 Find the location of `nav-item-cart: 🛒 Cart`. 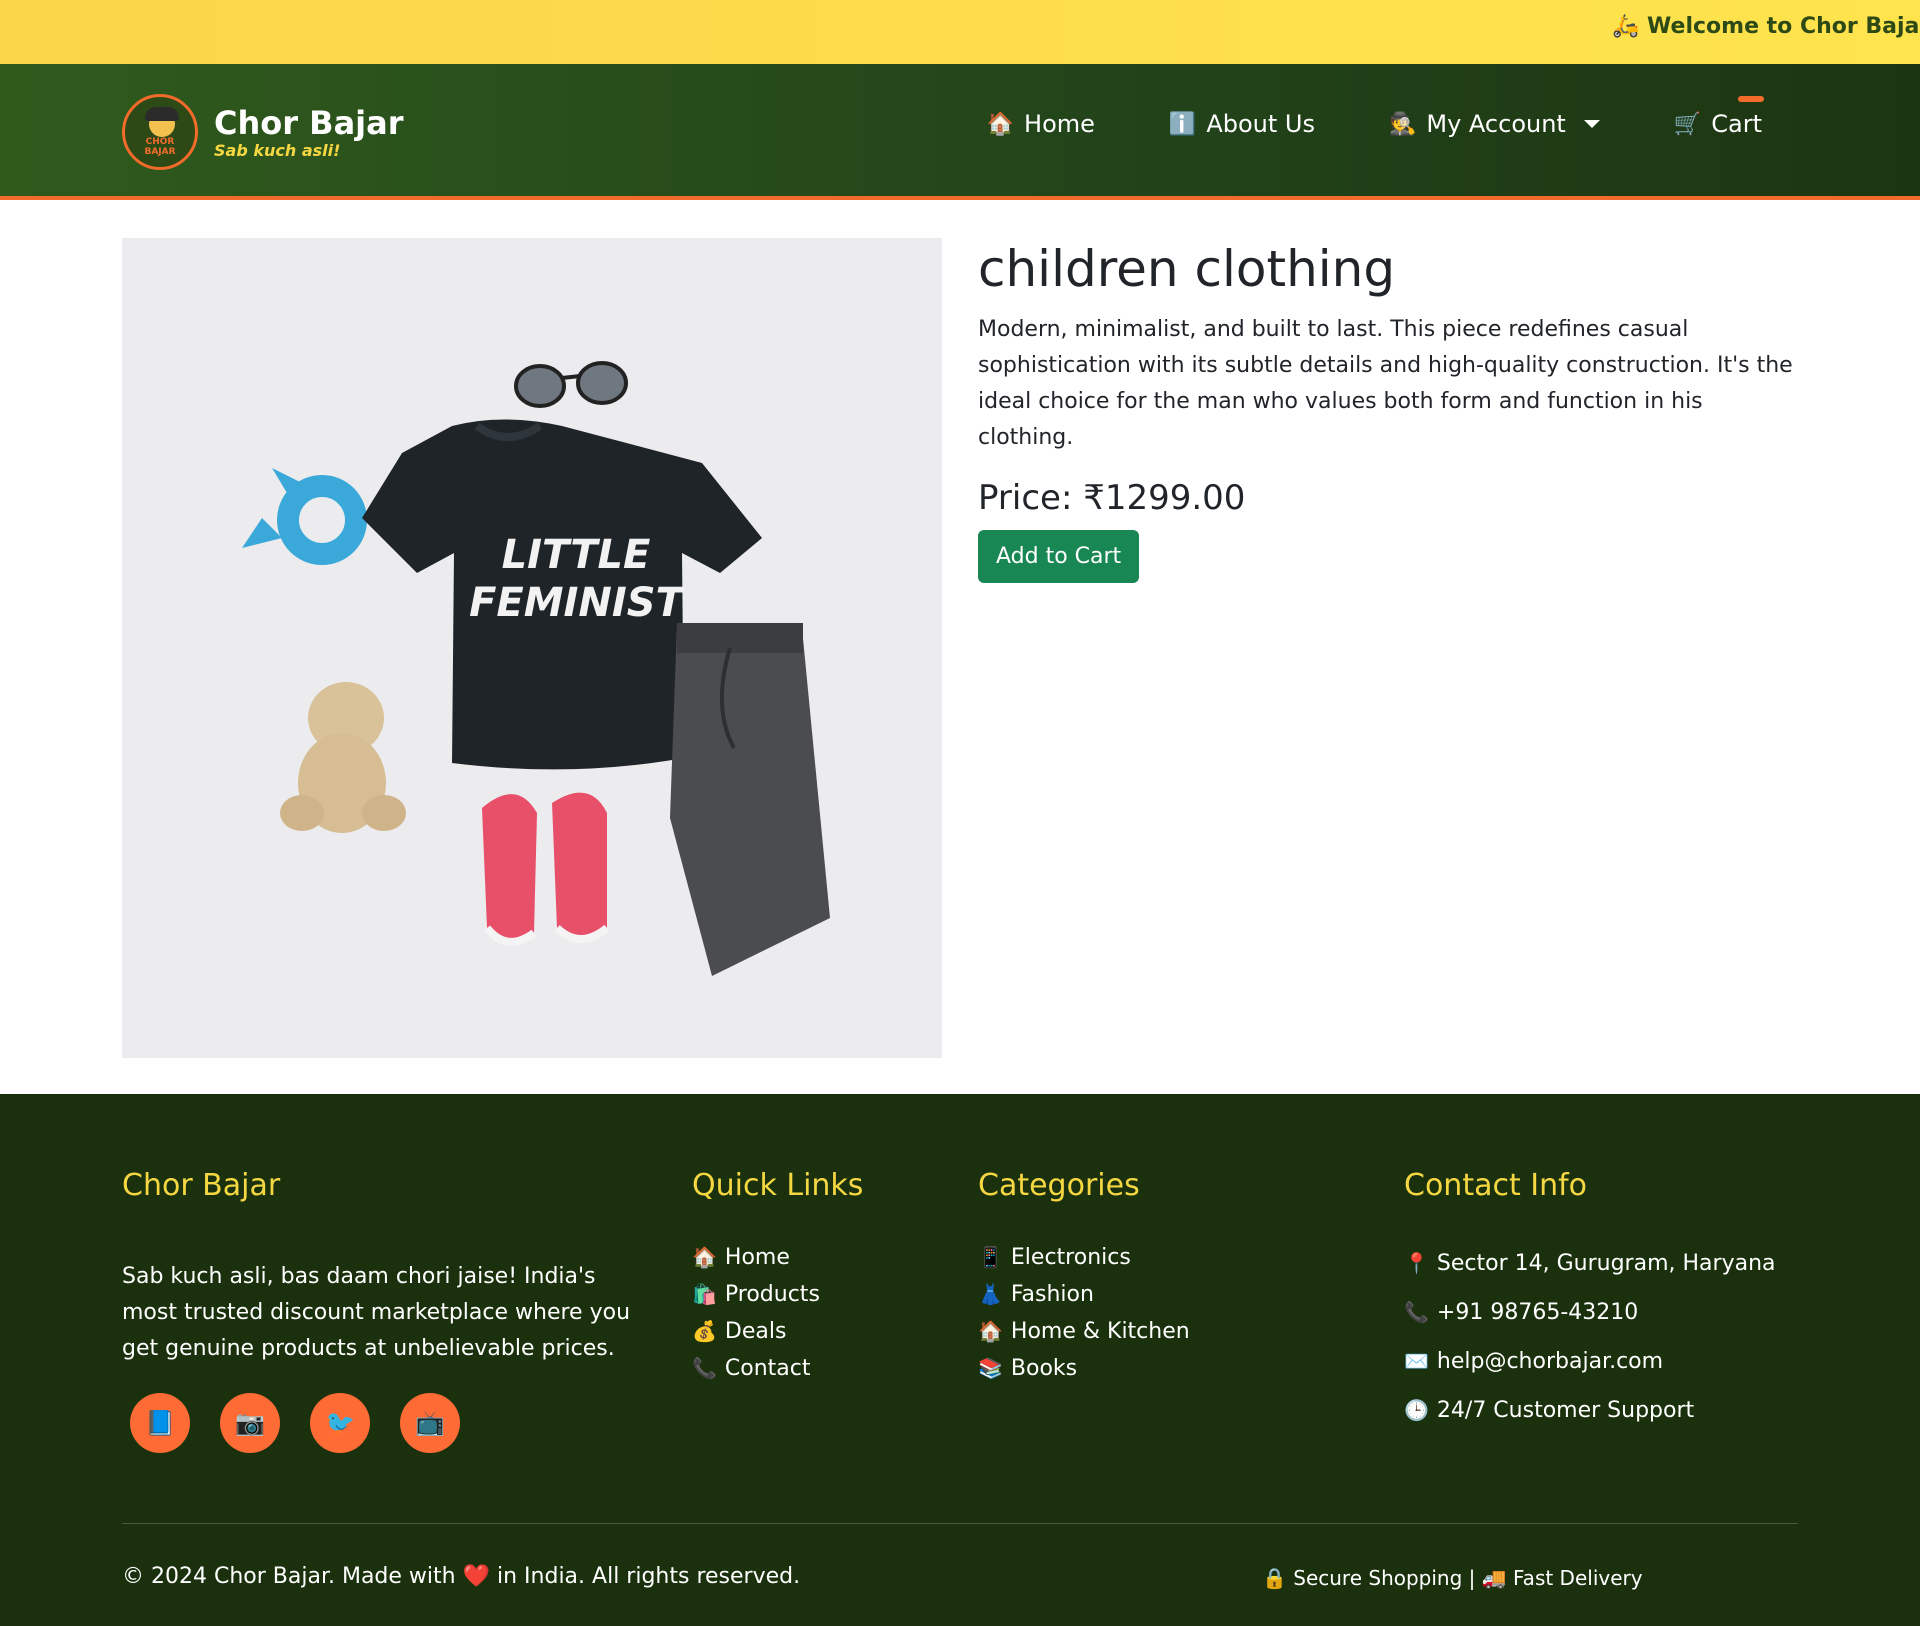

nav-item-cart: 🛒 Cart is located at coordinates (1718, 117).